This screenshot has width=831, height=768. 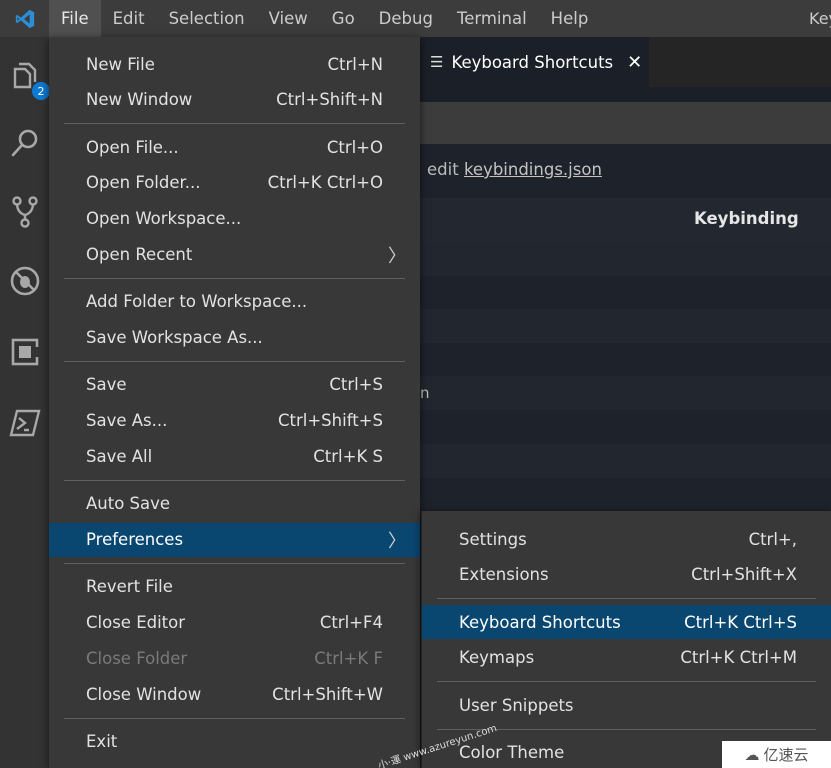 I want to click on debug-icon, so click(x=24, y=281).